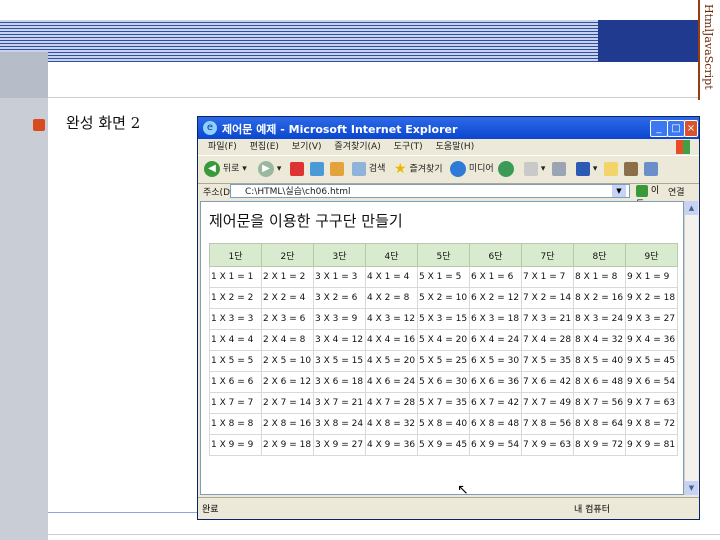 The height and width of the screenshot is (540, 720). Describe the element at coordinates (676, 128) in the screenshot. I see `maximize-button: □` at that location.